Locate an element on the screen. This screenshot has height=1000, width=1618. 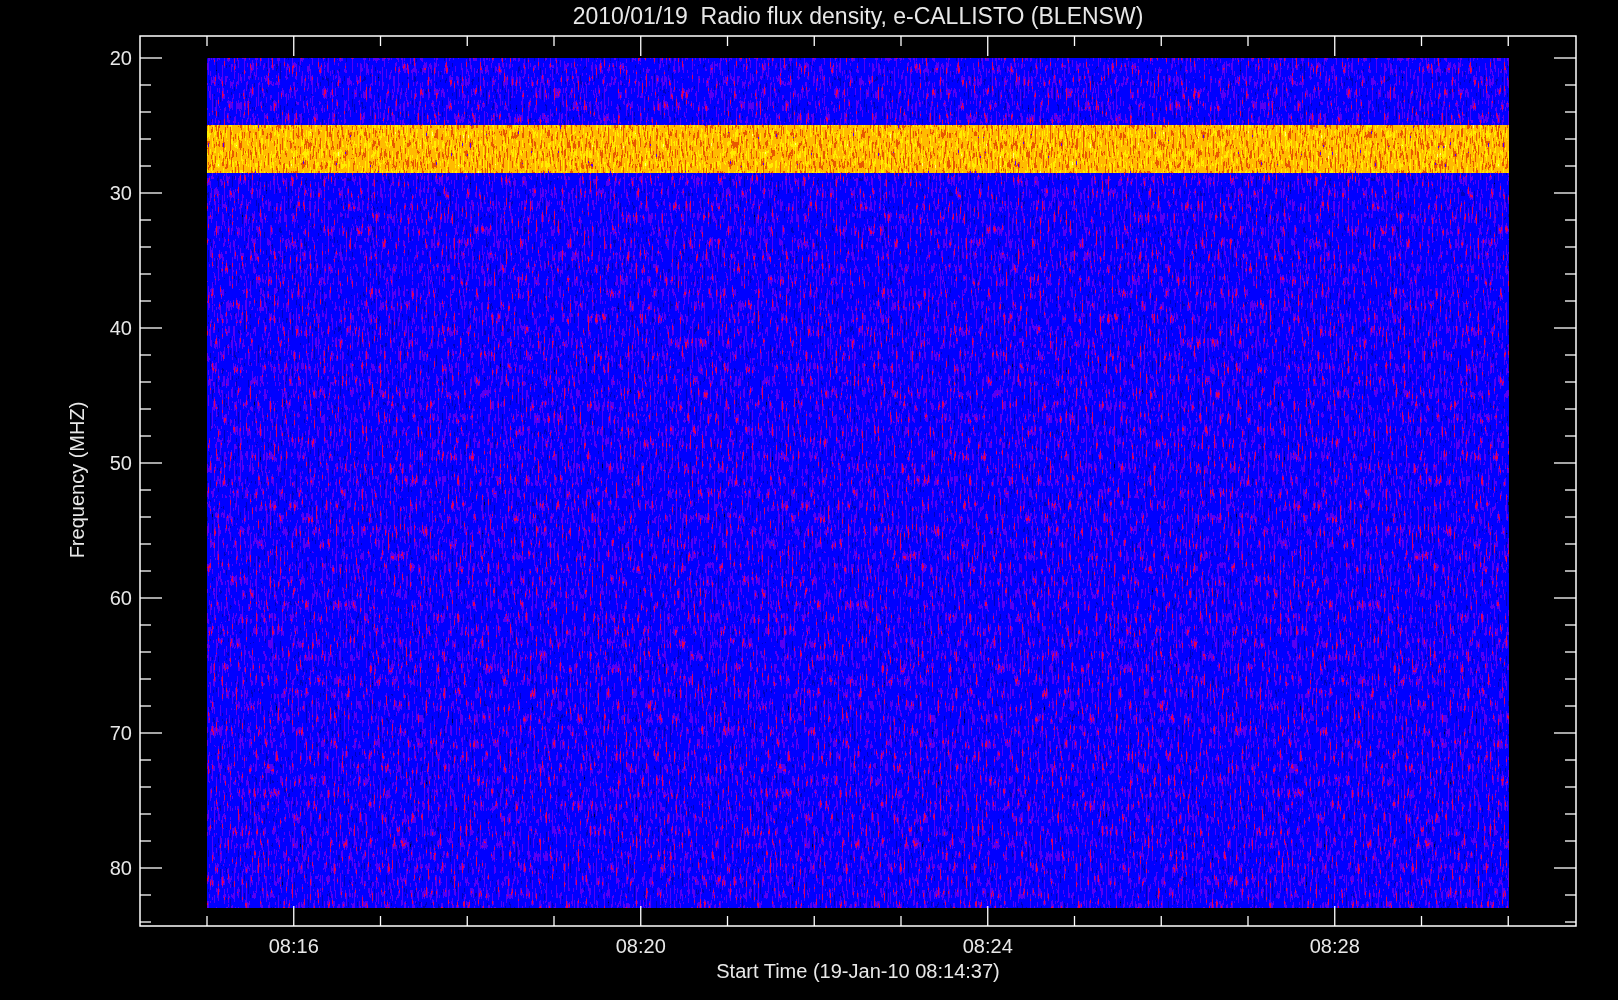
axis-label: Start Time (19-Jan-10 08:14:37) is located at coordinates (858, 971).